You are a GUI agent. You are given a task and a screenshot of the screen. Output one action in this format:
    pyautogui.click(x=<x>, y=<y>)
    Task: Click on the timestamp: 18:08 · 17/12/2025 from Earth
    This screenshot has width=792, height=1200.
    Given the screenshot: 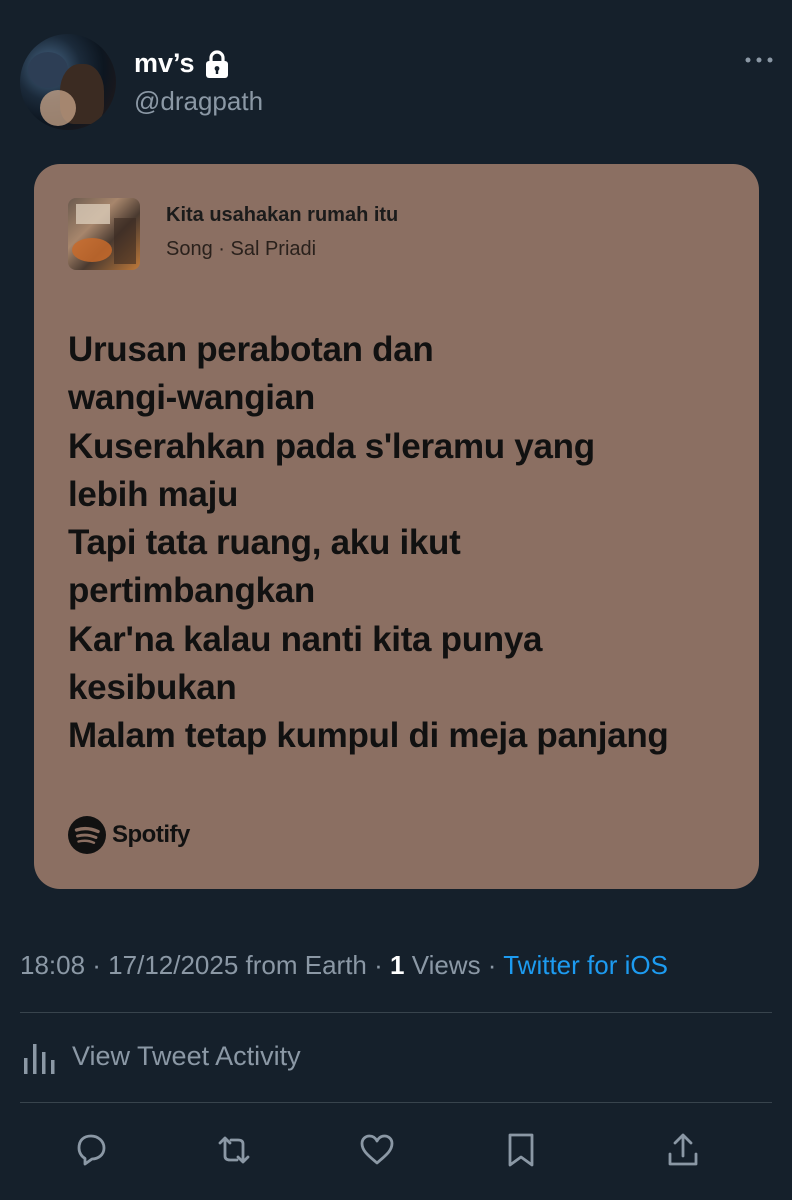 What is the action you would take?
    pyautogui.click(x=193, y=965)
    